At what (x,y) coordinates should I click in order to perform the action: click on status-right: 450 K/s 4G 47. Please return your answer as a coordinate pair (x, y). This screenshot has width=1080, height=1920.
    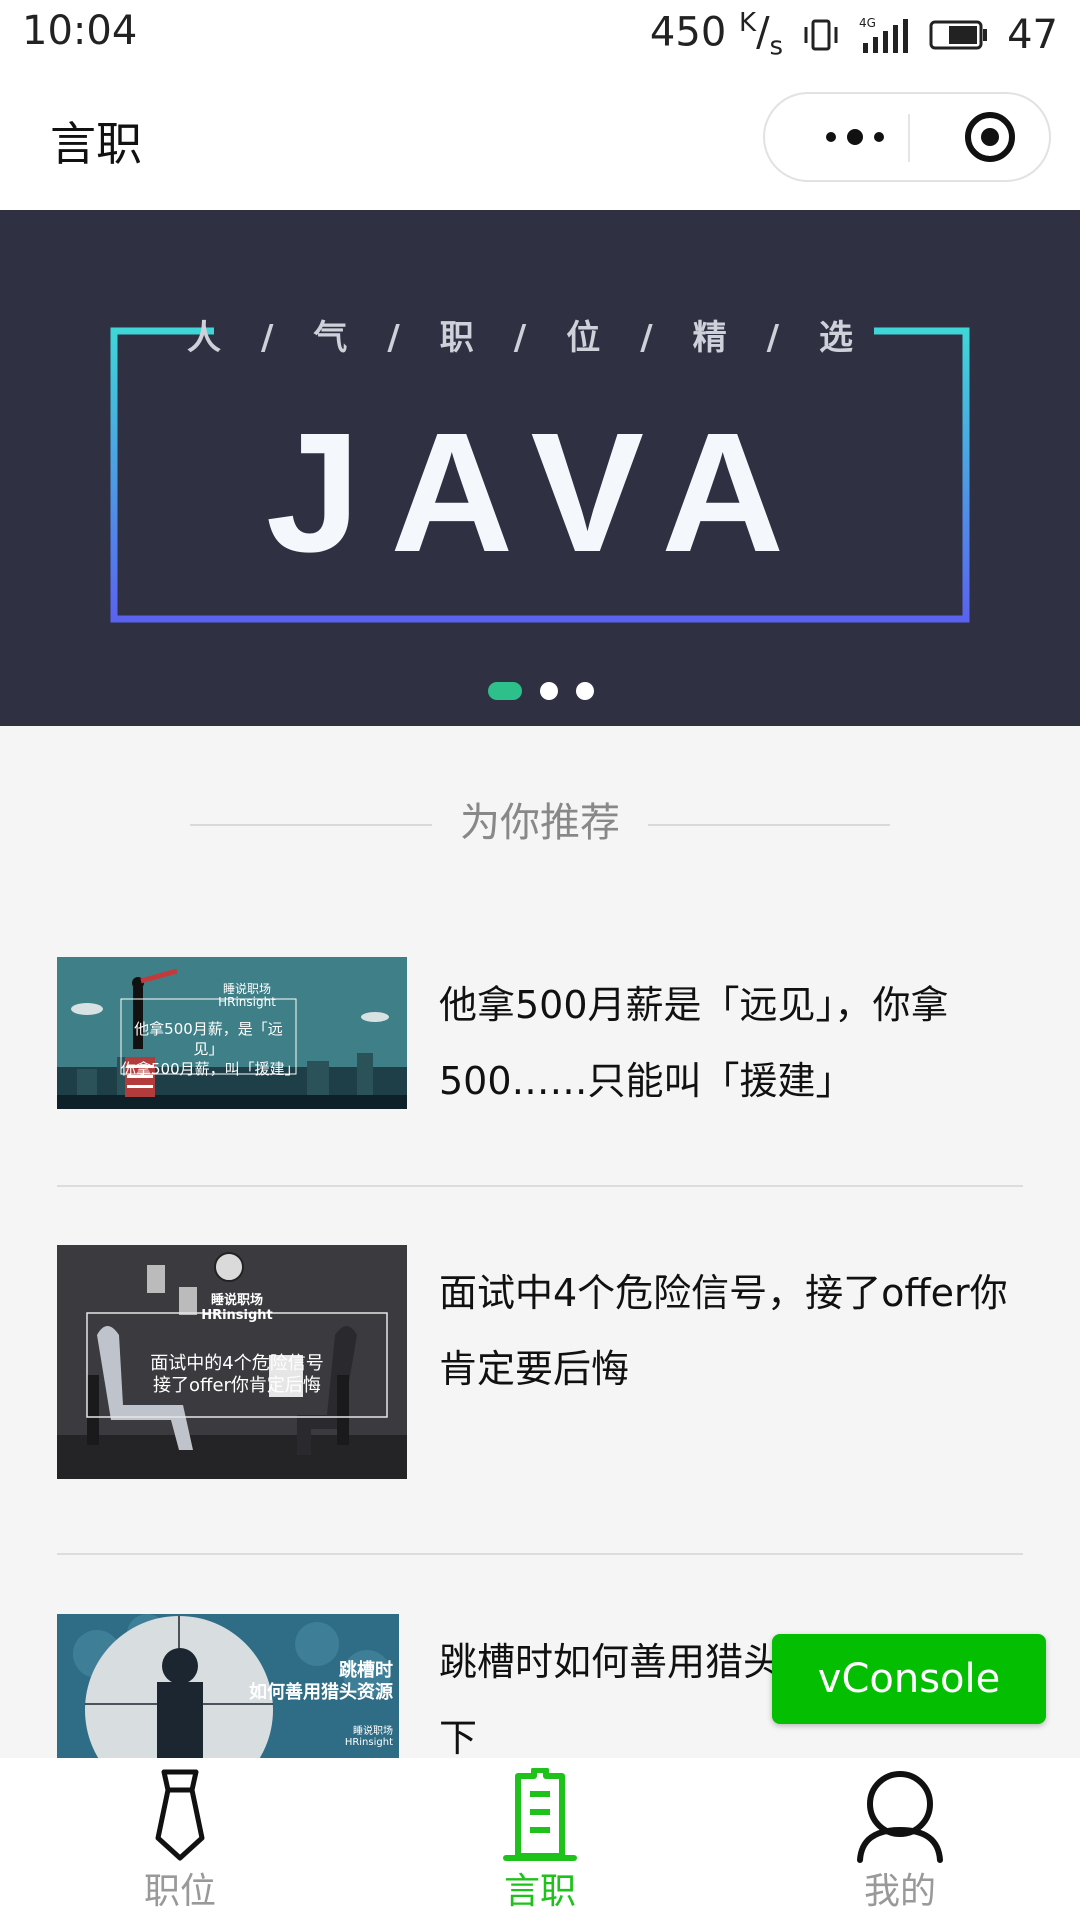
    Looking at the image, I should click on (854, 34).